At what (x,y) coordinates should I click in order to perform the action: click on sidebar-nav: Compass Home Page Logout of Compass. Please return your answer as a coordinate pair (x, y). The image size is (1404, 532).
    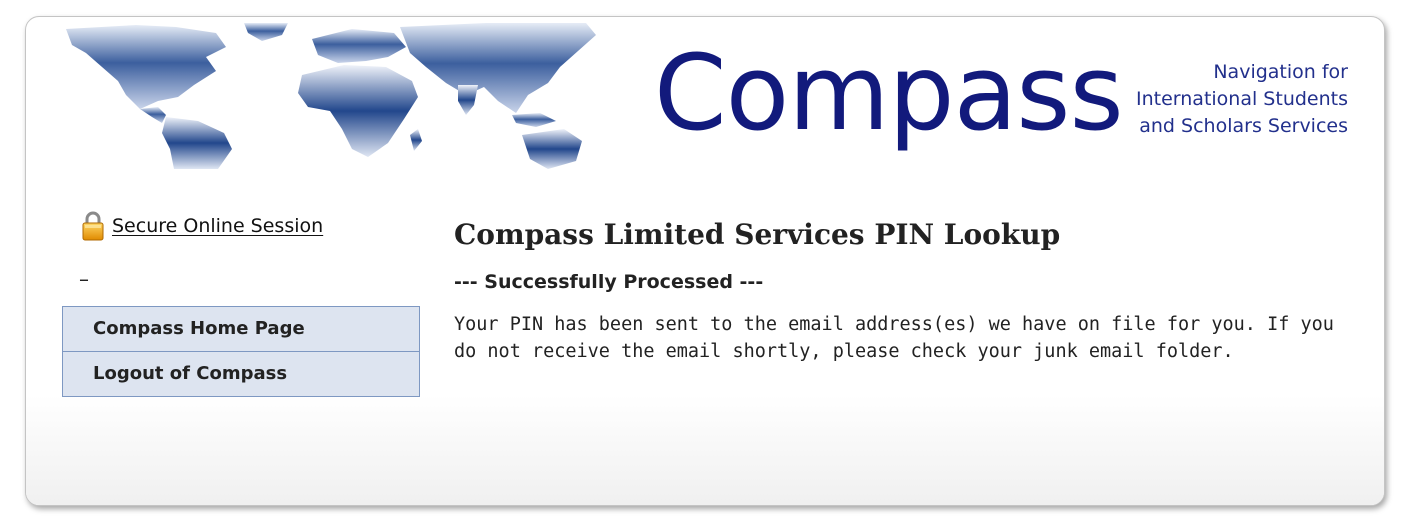
    Looking at the image, I should click on (241, 351).